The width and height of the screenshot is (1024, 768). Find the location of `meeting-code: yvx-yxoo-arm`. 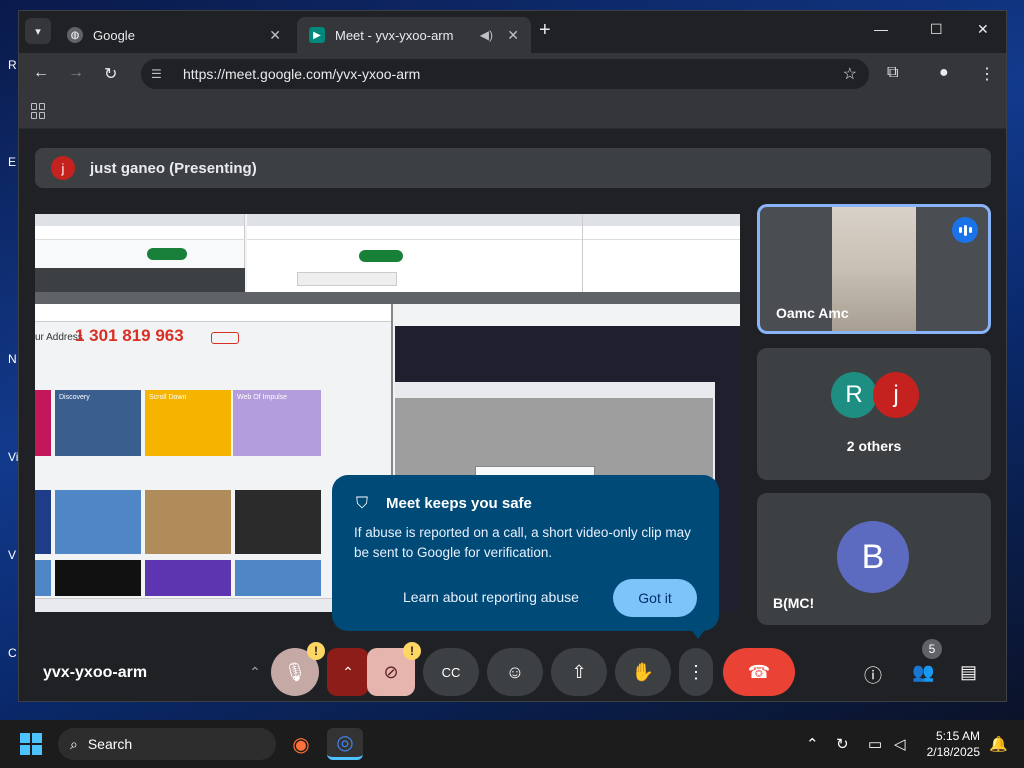

meeting-code: yvx-yxoo-arm is located at coordinates (95, 672).